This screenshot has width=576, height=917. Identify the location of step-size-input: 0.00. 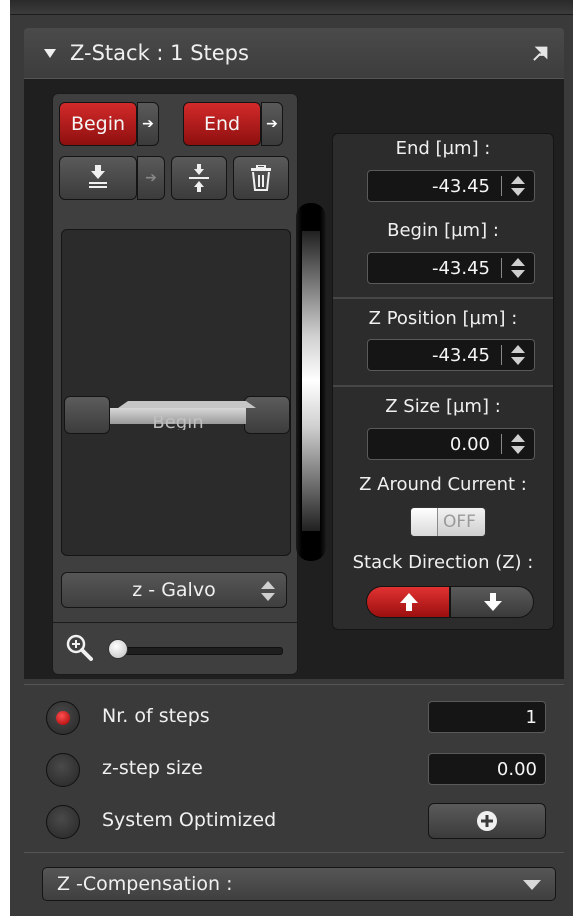
(487, 769).